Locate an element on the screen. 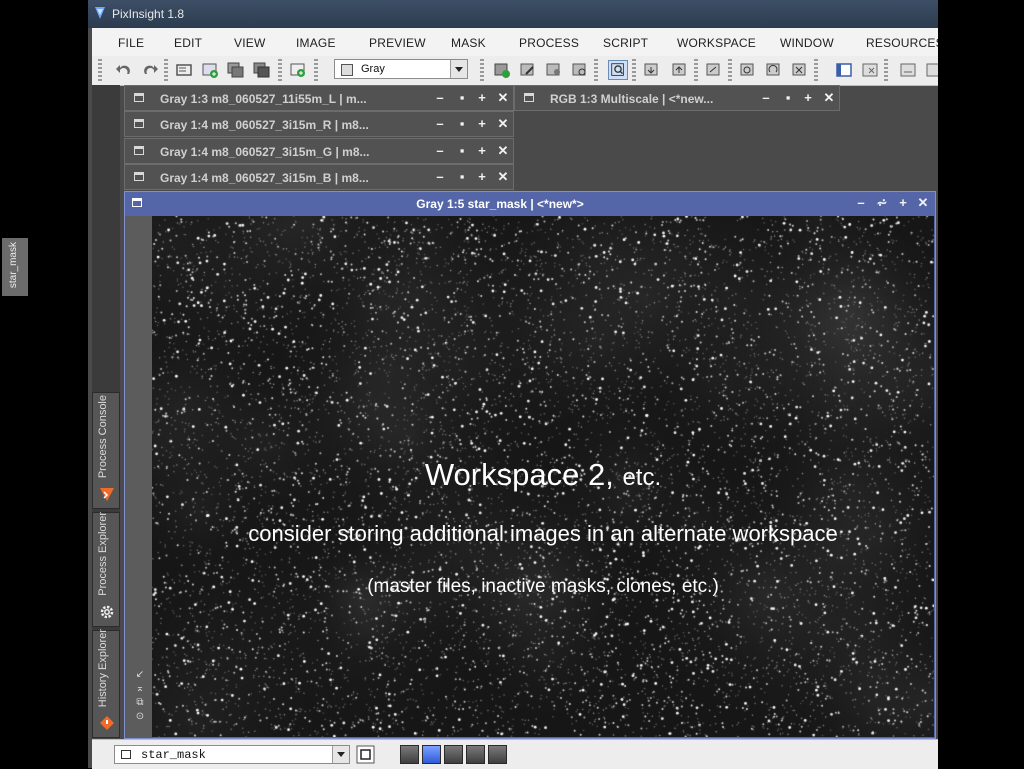 Image resolution: width=1024 pixels, height=769 pixels. extract-image-icon is located at coordinates (262, 70).